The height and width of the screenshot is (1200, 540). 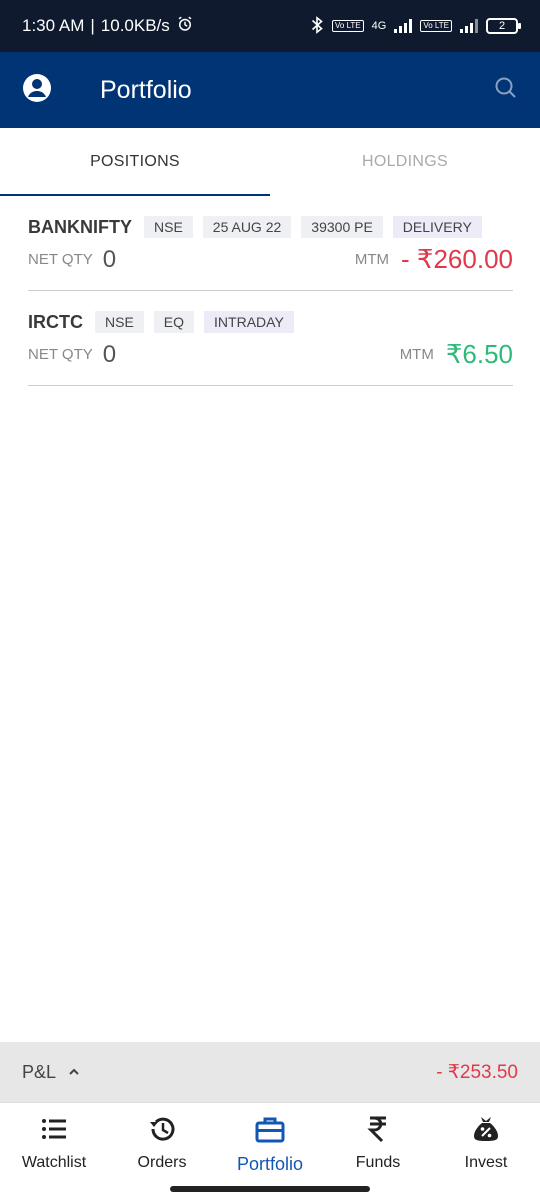 What do you see at coordinates (486, 1162) in the screenshot?
I see `nav-label: Invest` at bounding box center [486, 1162].